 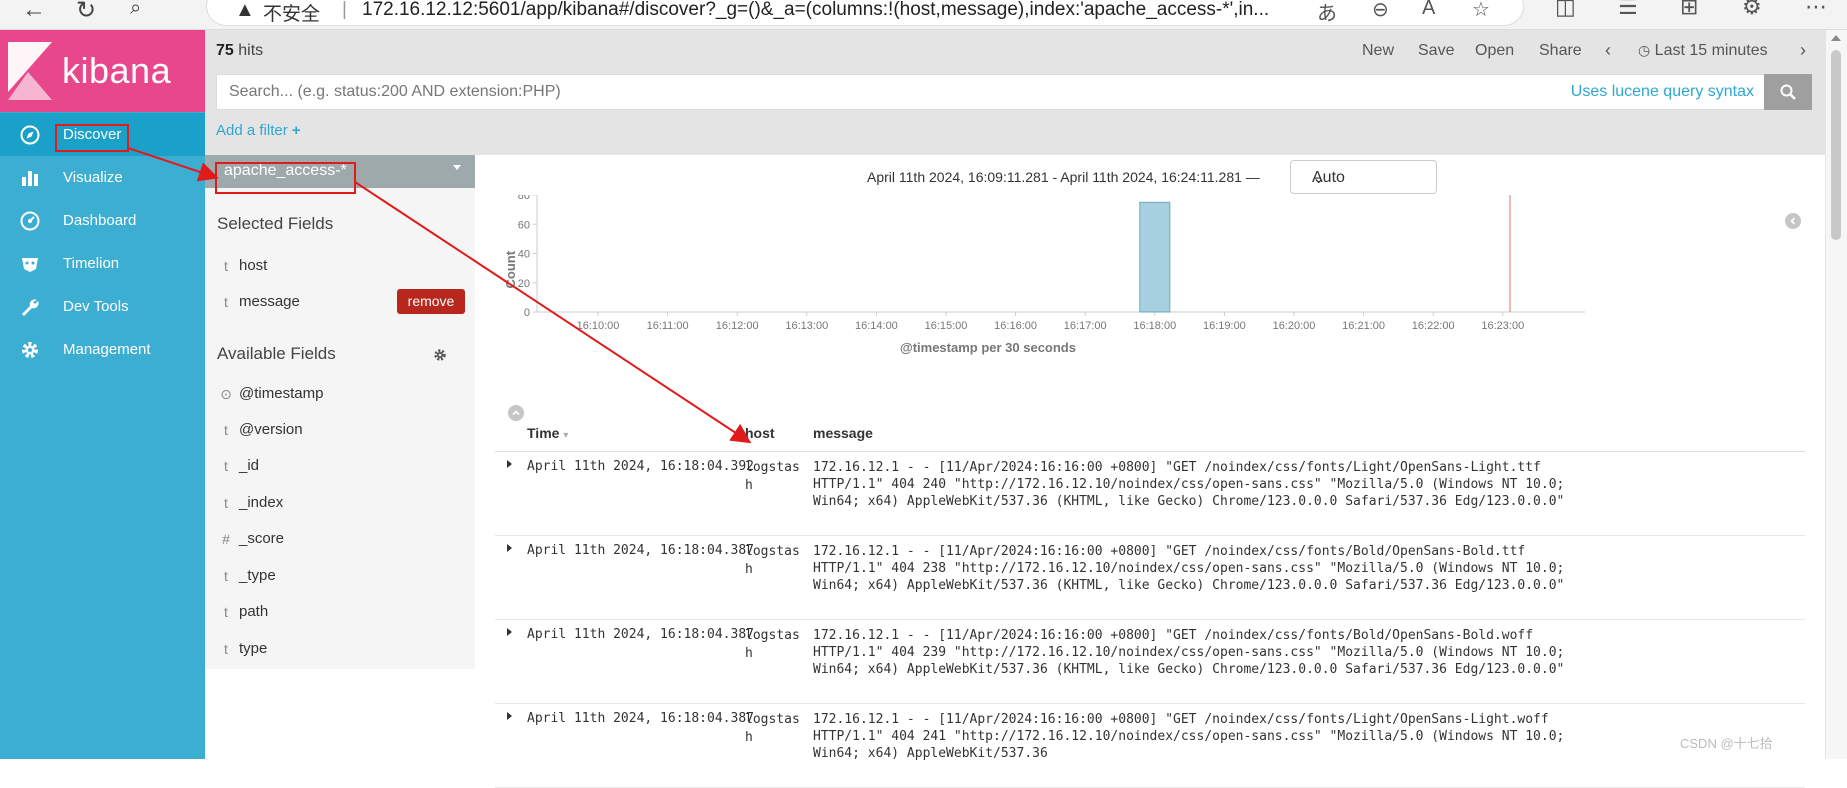 What do you see at coordinates (269, 301) in the screenshot?
I see `field-name: message` at bounding box center [269, 301].